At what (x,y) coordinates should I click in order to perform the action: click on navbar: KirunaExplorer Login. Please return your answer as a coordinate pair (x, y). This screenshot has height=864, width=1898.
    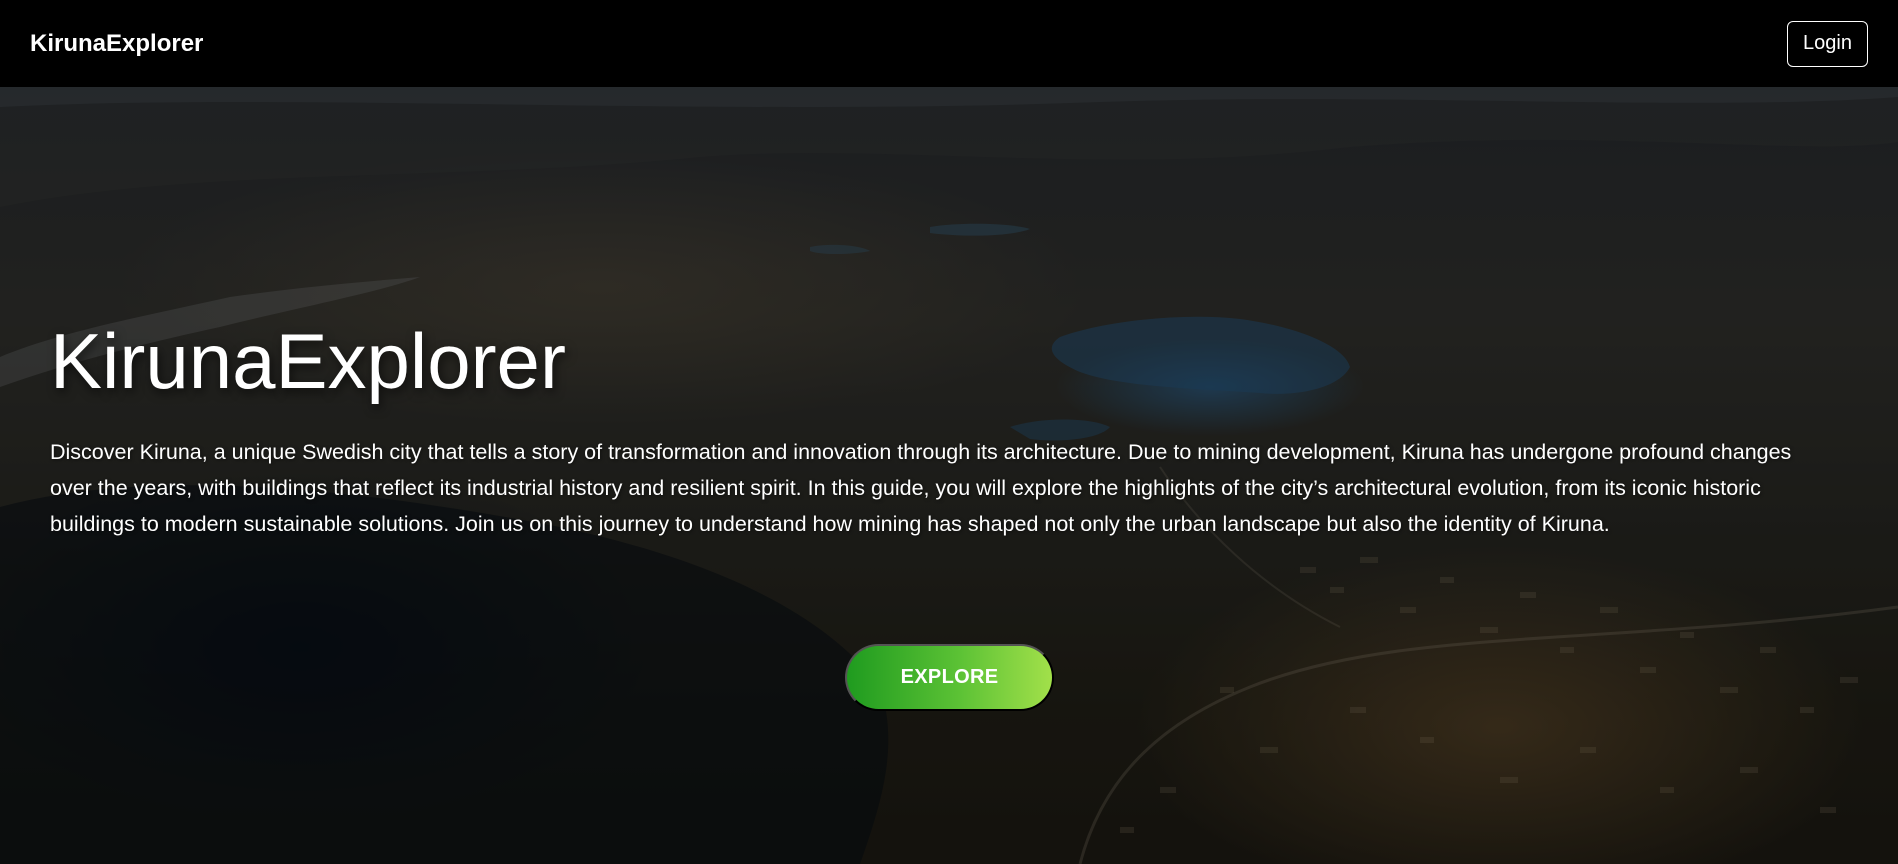
    Looking at the image, I should click on (949, 43).